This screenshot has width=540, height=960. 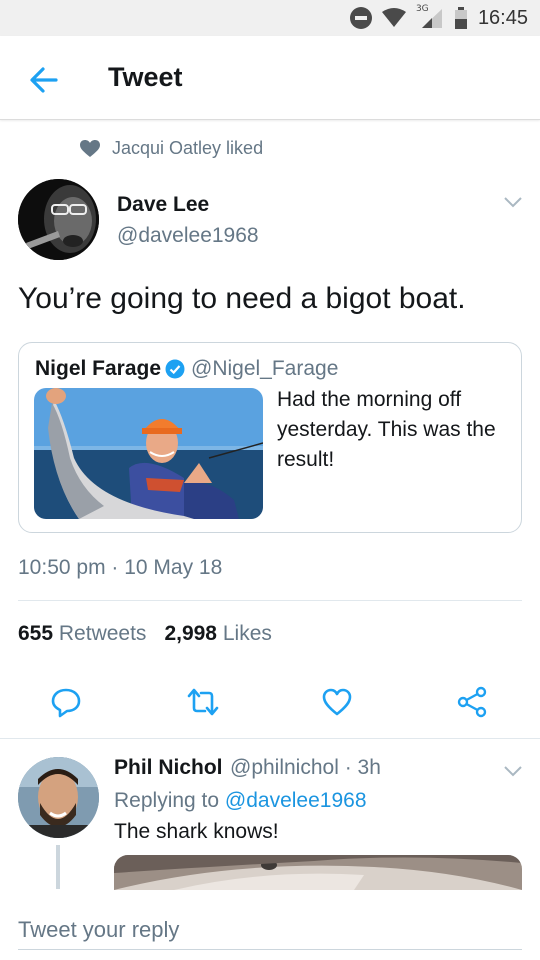 I want to click on author-avatar, so click(x=58, y=219).